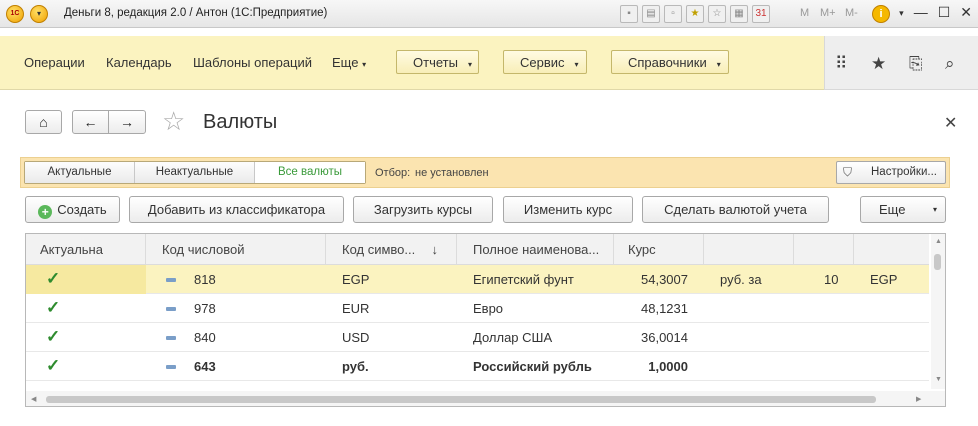  Describe the element at coordinates (761, 14) in the screenshot. I see `calendar-icon: 31` at that location.